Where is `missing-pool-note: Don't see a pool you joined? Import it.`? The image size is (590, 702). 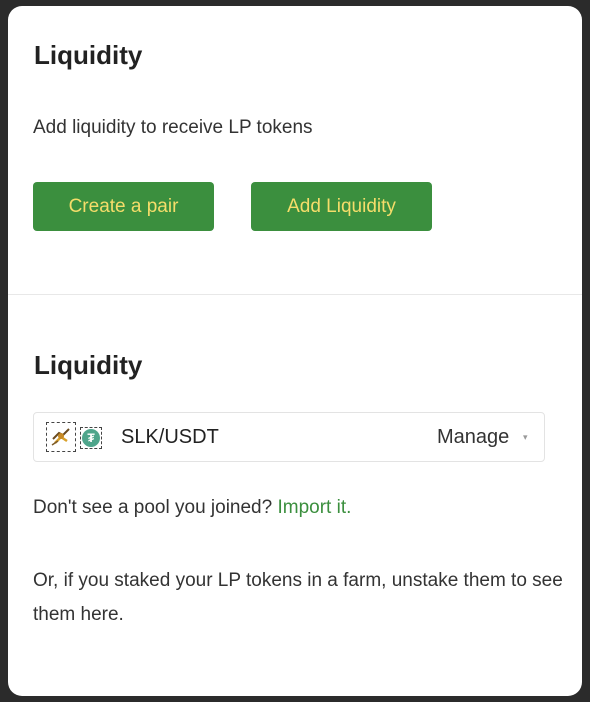
missing-pool-note: Don't see a pool you joined? Import it. is located at coordinates (192, 508).